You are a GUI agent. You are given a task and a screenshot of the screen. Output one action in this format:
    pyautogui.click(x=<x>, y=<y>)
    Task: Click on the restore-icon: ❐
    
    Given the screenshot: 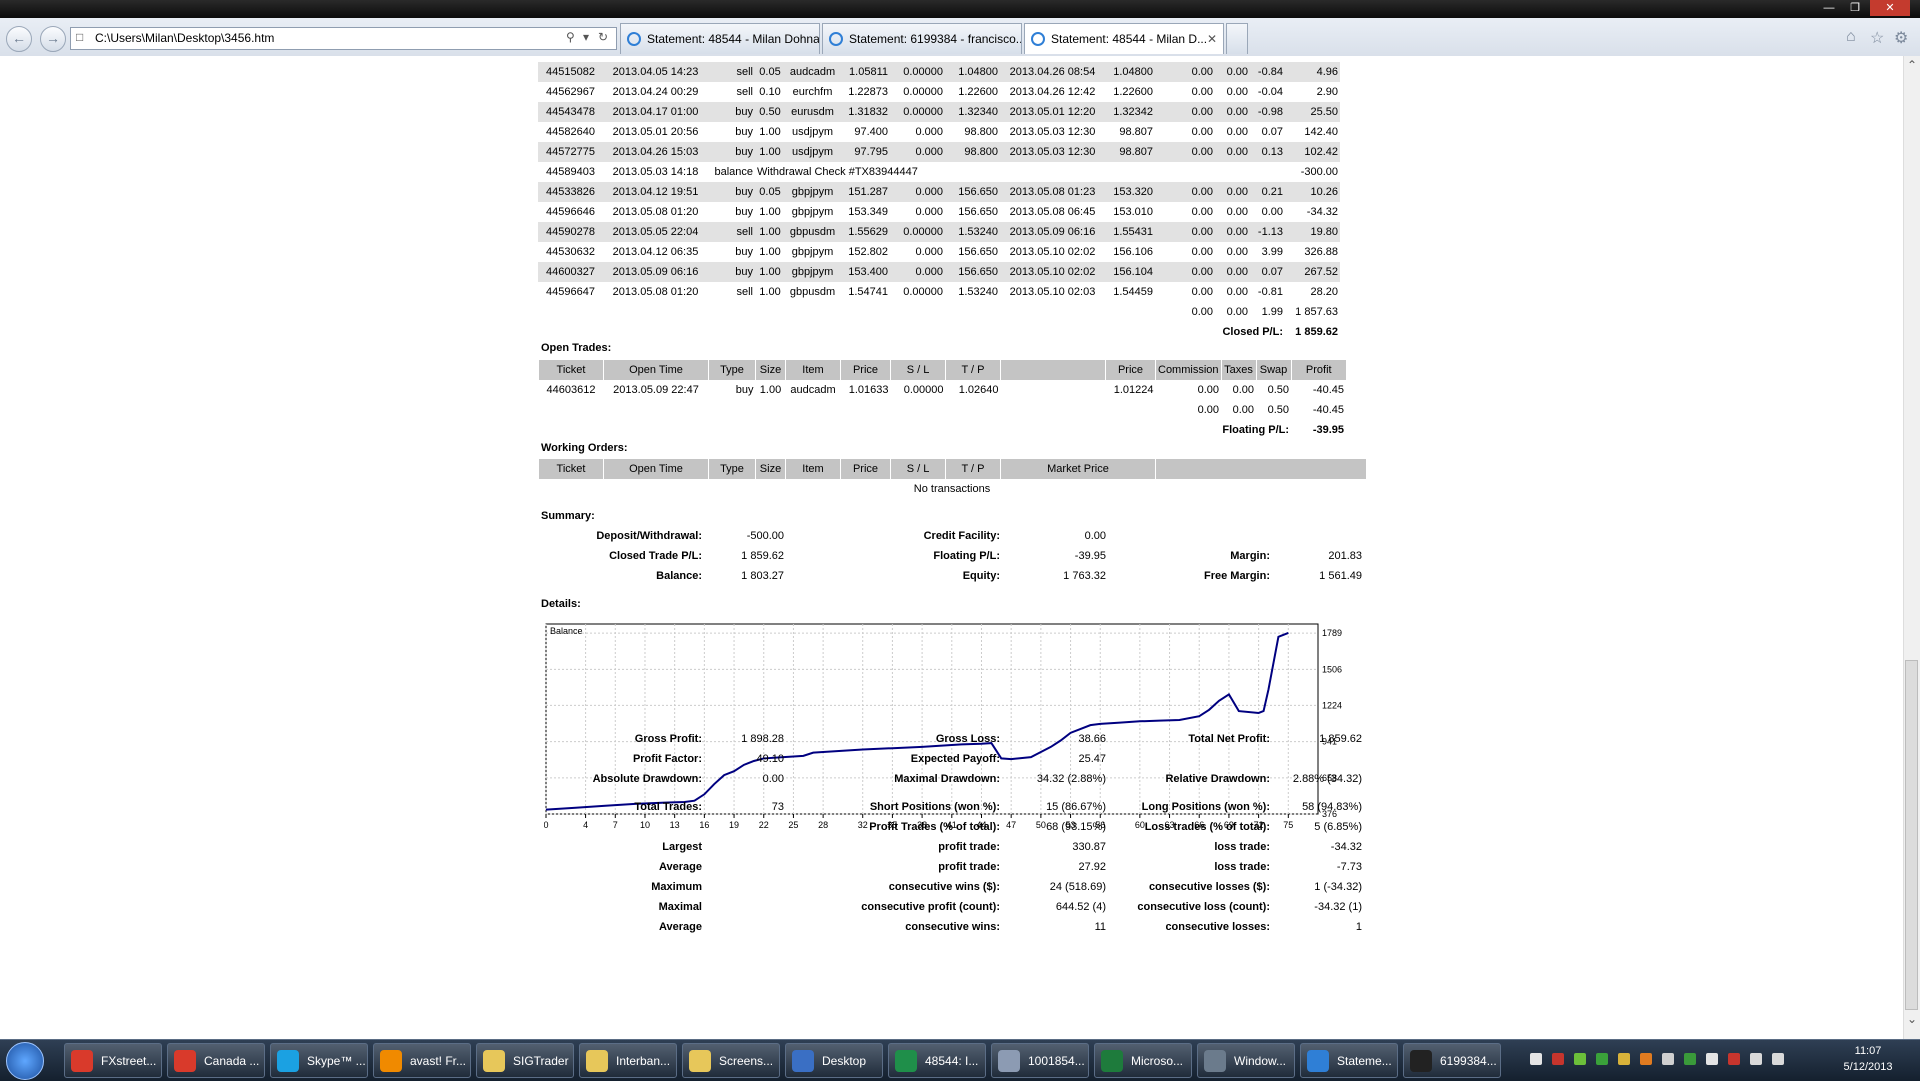 What is the action you would take?
    pyautogui.click(x=1855, y=8)
    